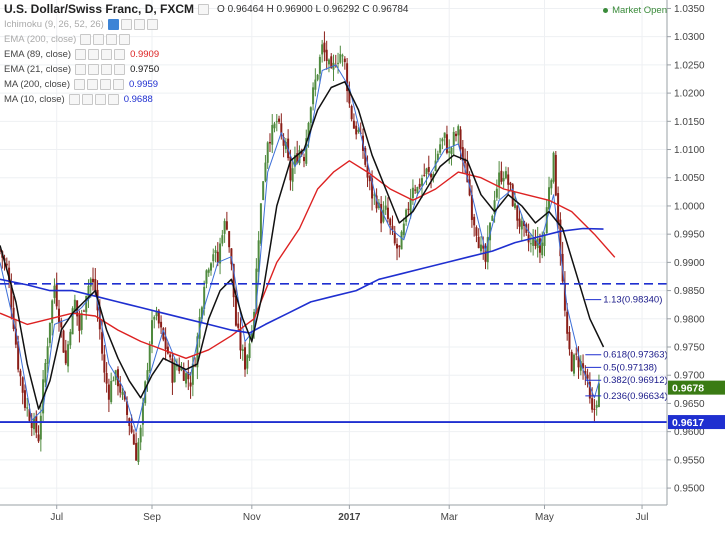  I want to click on fib-label: 0.382(0.96912), so click(635, 380).